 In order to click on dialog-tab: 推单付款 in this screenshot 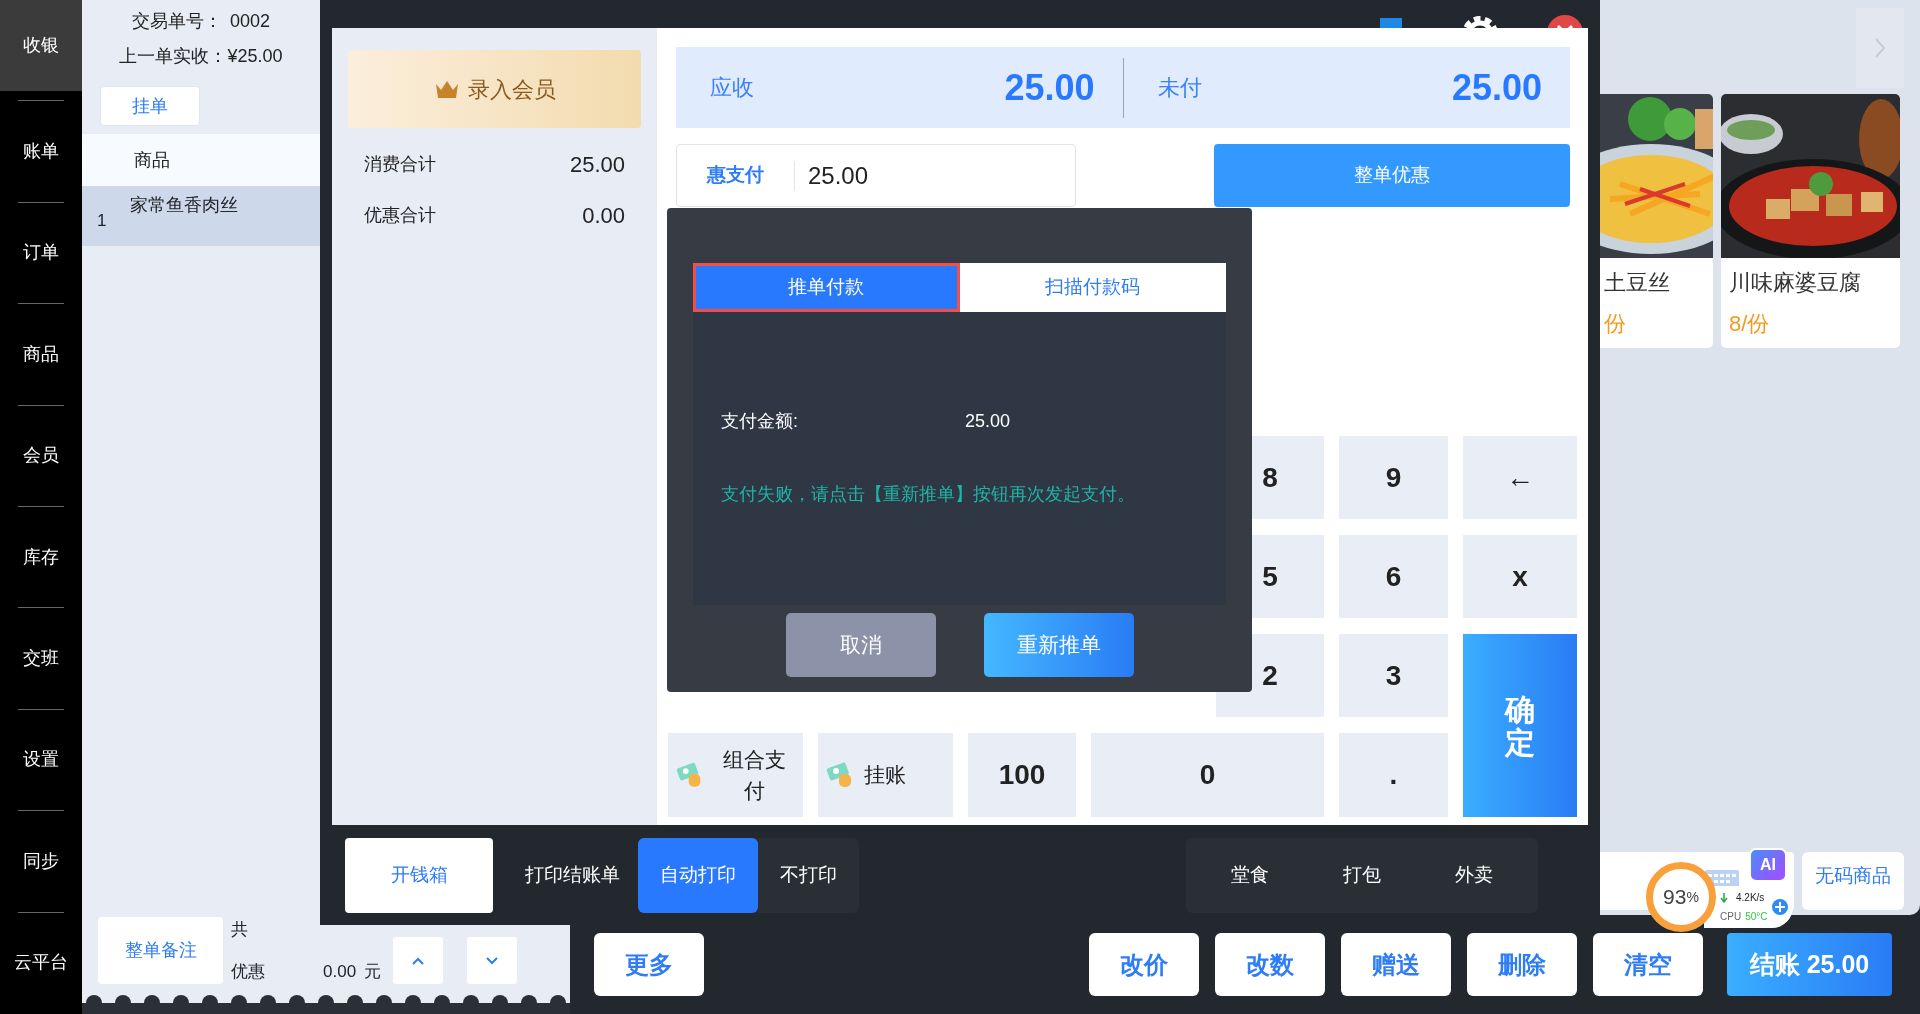, I will do `click(826, 287)`.